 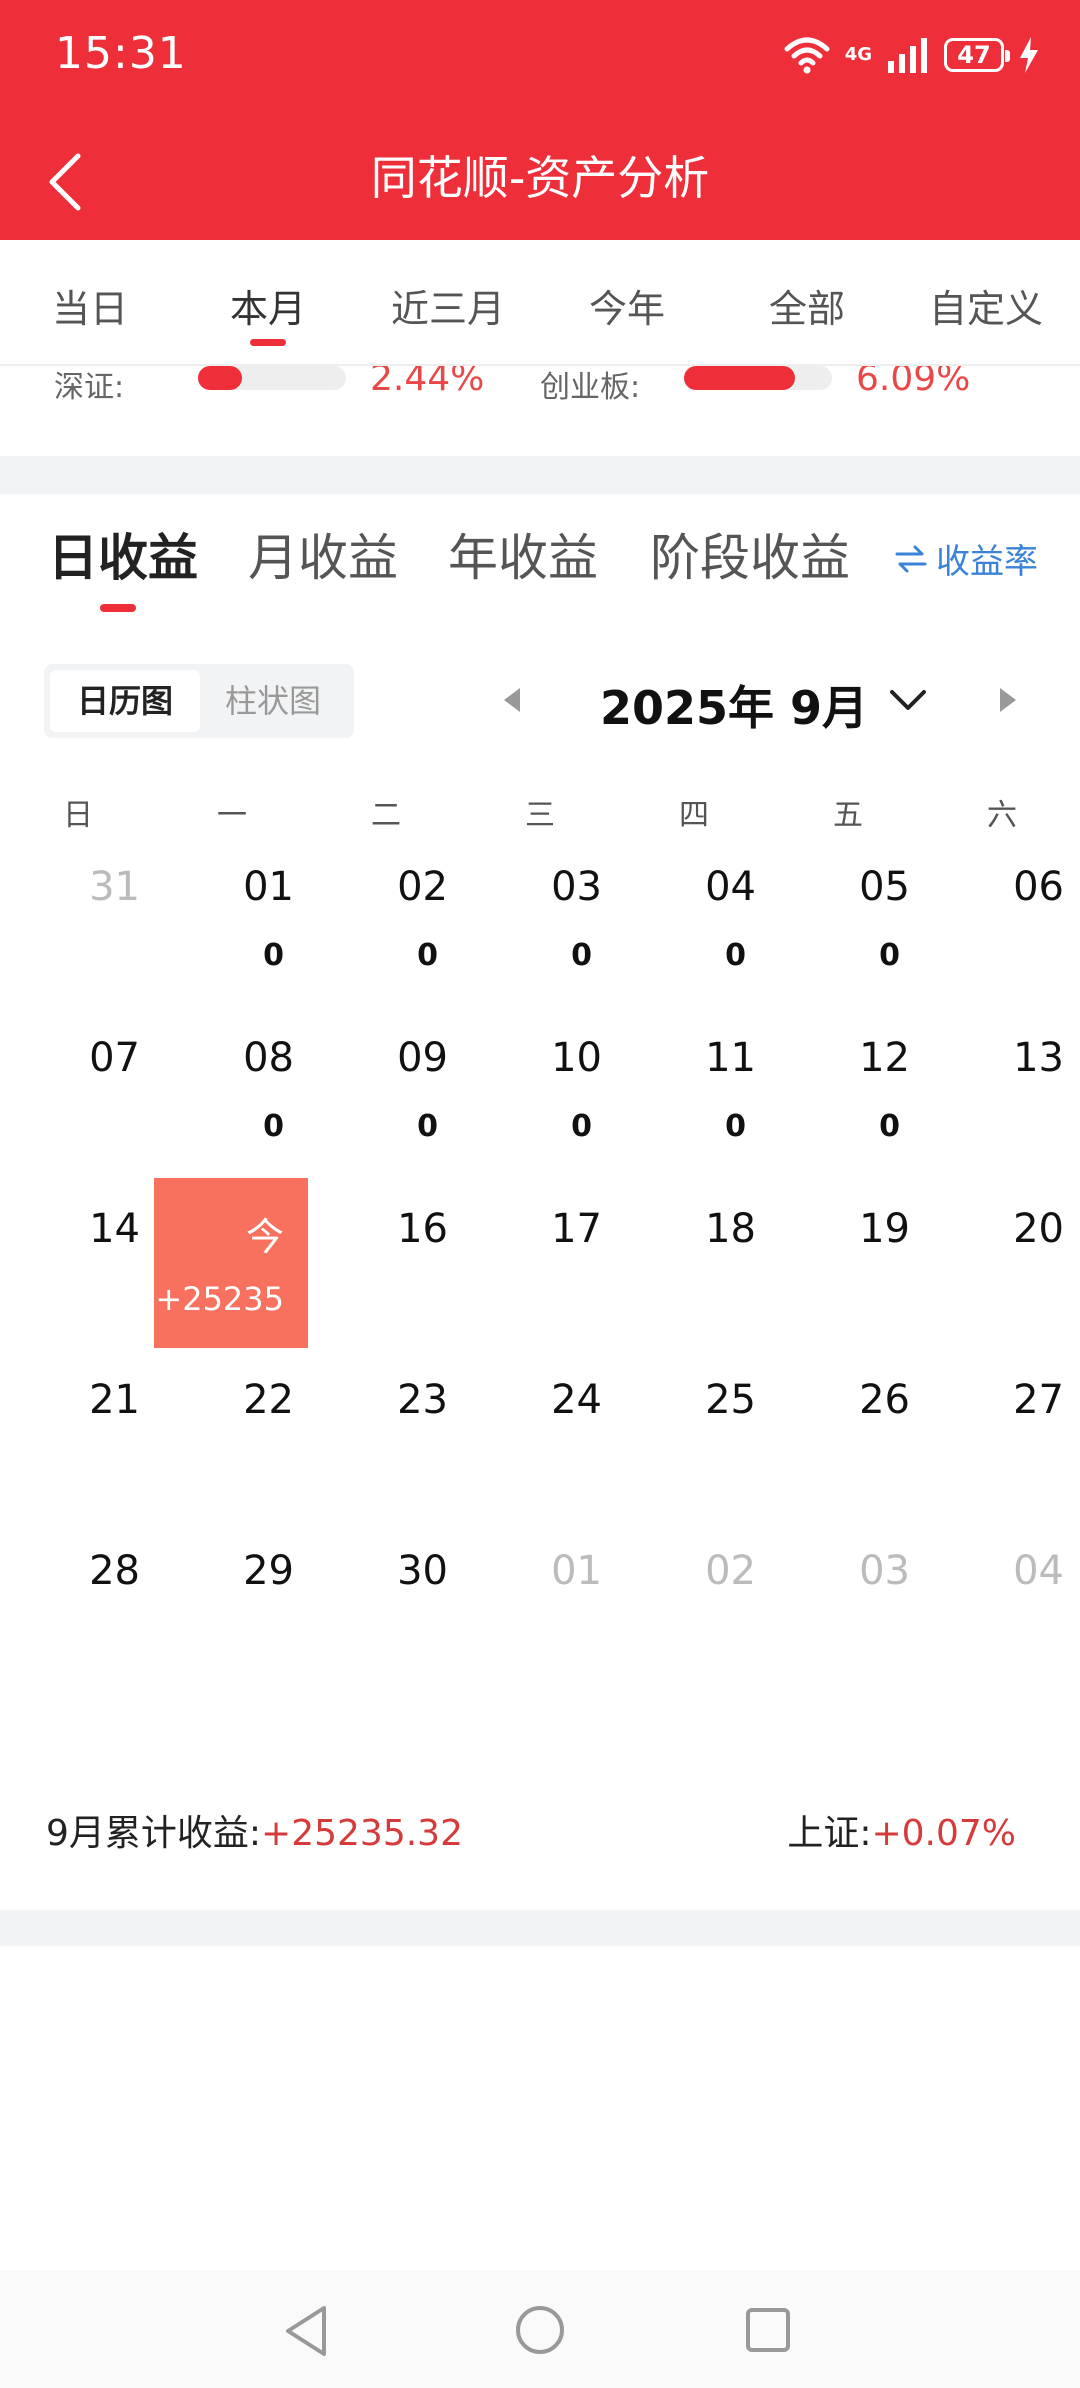 I want to click on day-number: 27, so click(x=1038, y=1400).